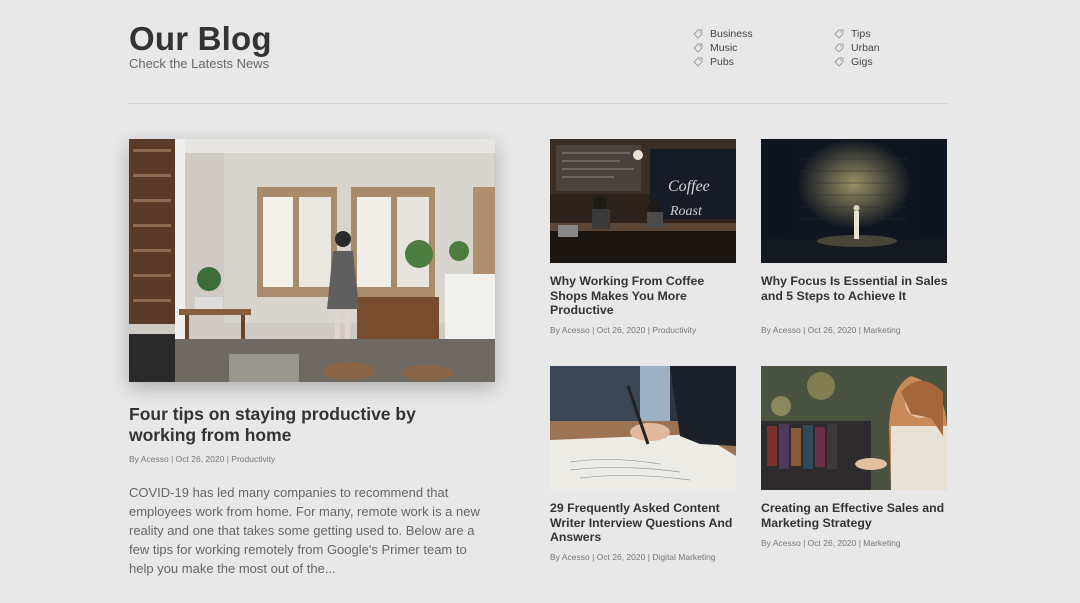  What do you see at coordinates (643, 428) in the screenshot?
I see `post-image-writing` at bounding box center [643, 428].